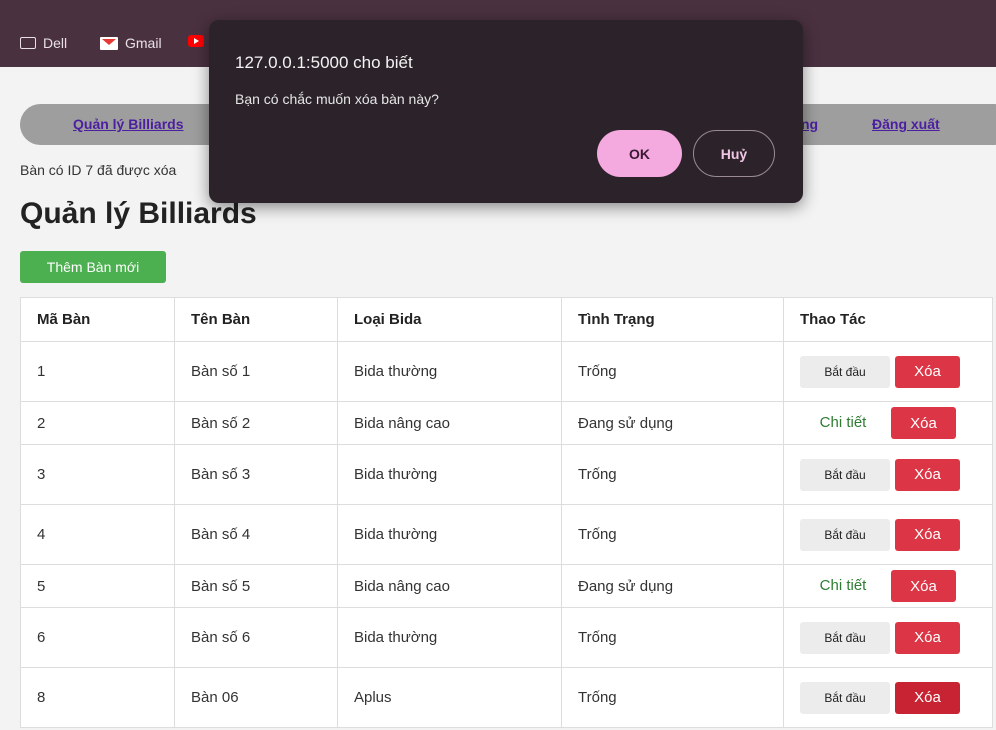 This screenshot has height=730, width=996. Describe the element at coordinates (97, 534) in the screenshot. I see `cell-id: 4` at that location.